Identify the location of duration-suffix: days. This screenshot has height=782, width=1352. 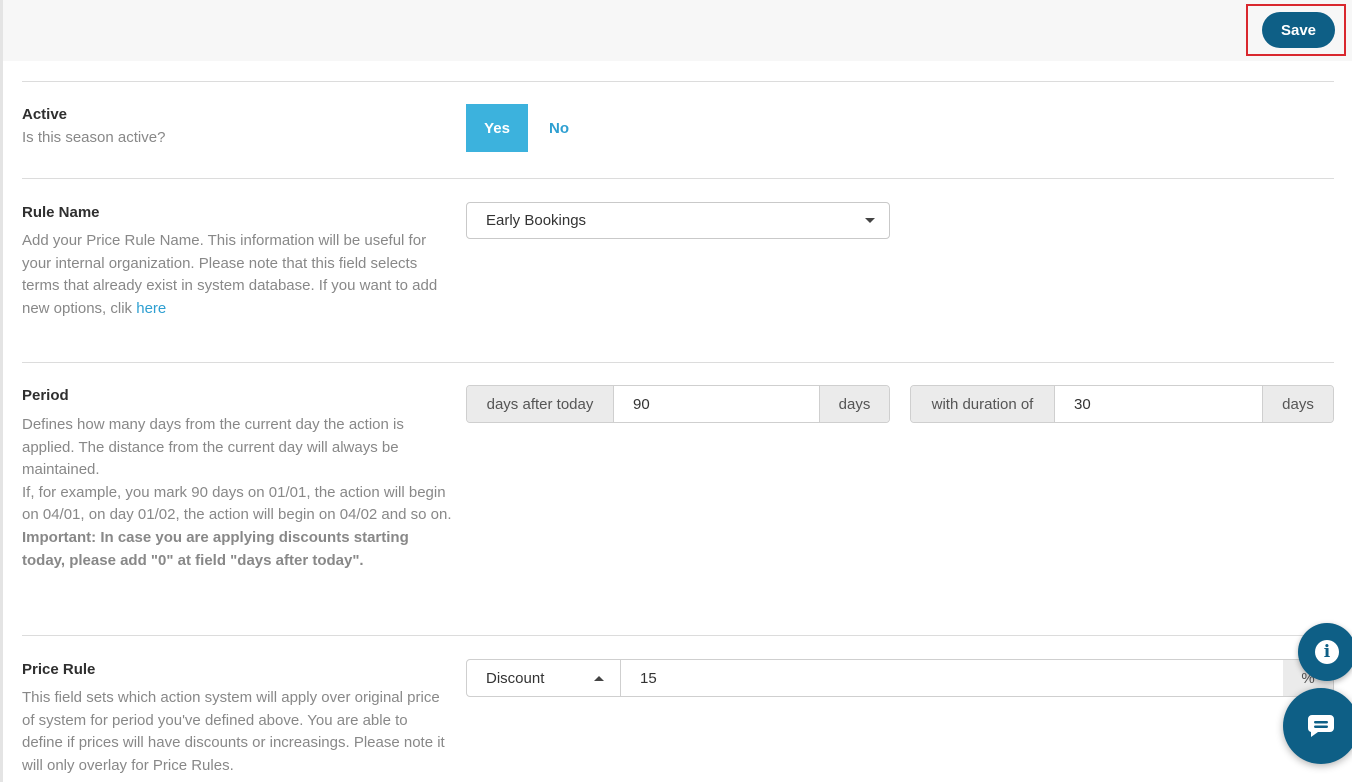
(1297, 404).